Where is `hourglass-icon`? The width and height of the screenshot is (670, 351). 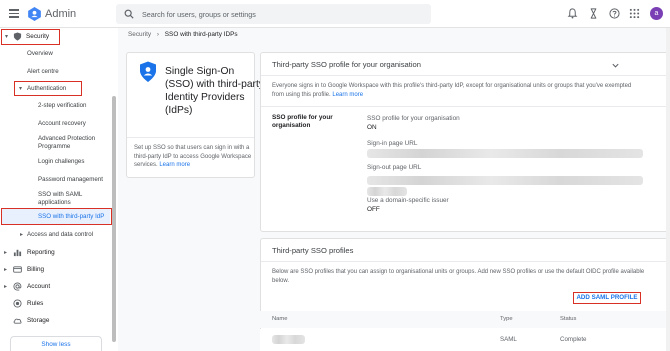 hourglass-icon is located at coordinates (593, 13).